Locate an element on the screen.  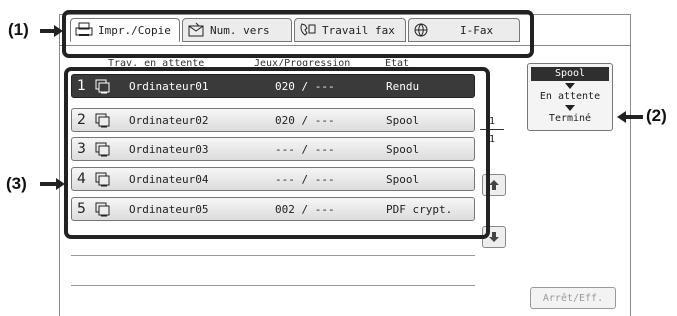
callout-label-1: (1) is located at coordinates (18, 29).